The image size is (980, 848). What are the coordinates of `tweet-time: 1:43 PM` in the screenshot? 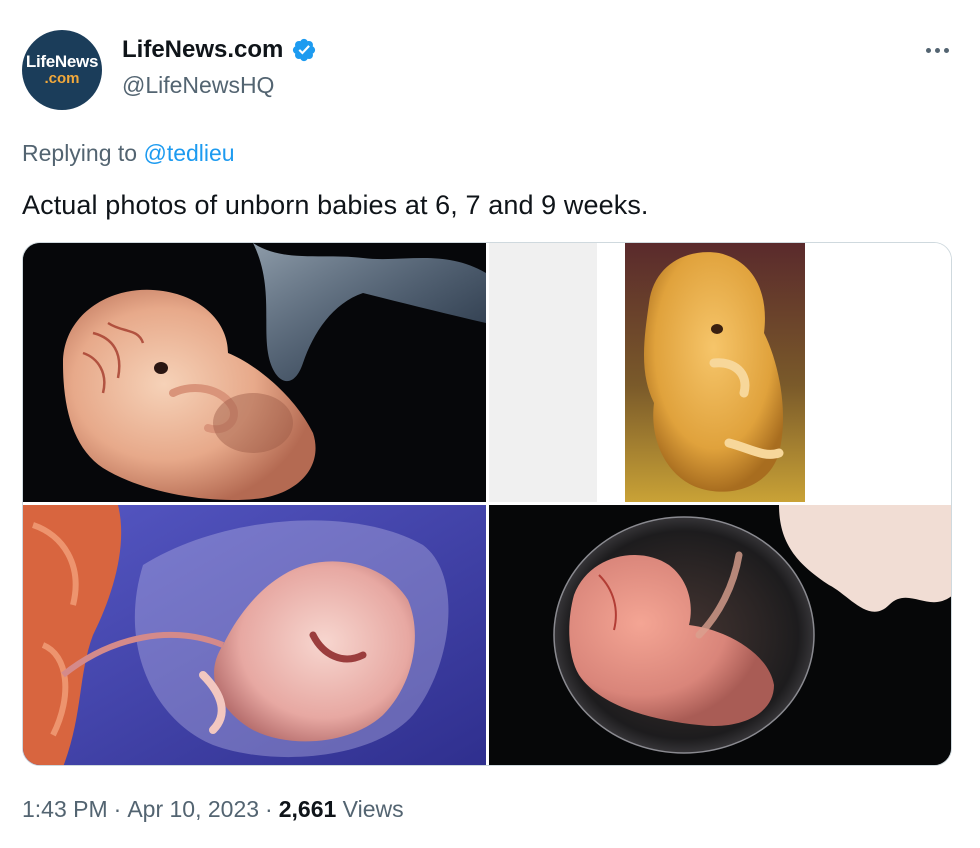 It's located at (65, 809).